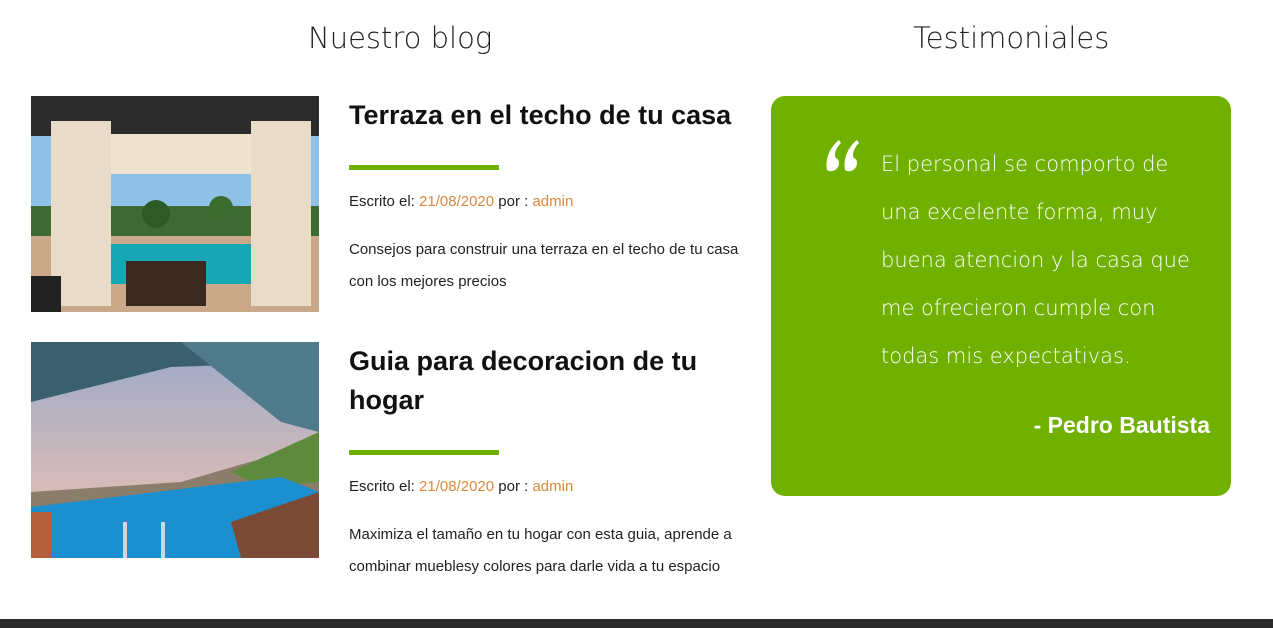 Image resolution: width=1273 pixels, height=628 pixels. What do you see at coordinates (636, 623) in the screenshot?
I see `footer-bar` at bounding box center [636, 623].